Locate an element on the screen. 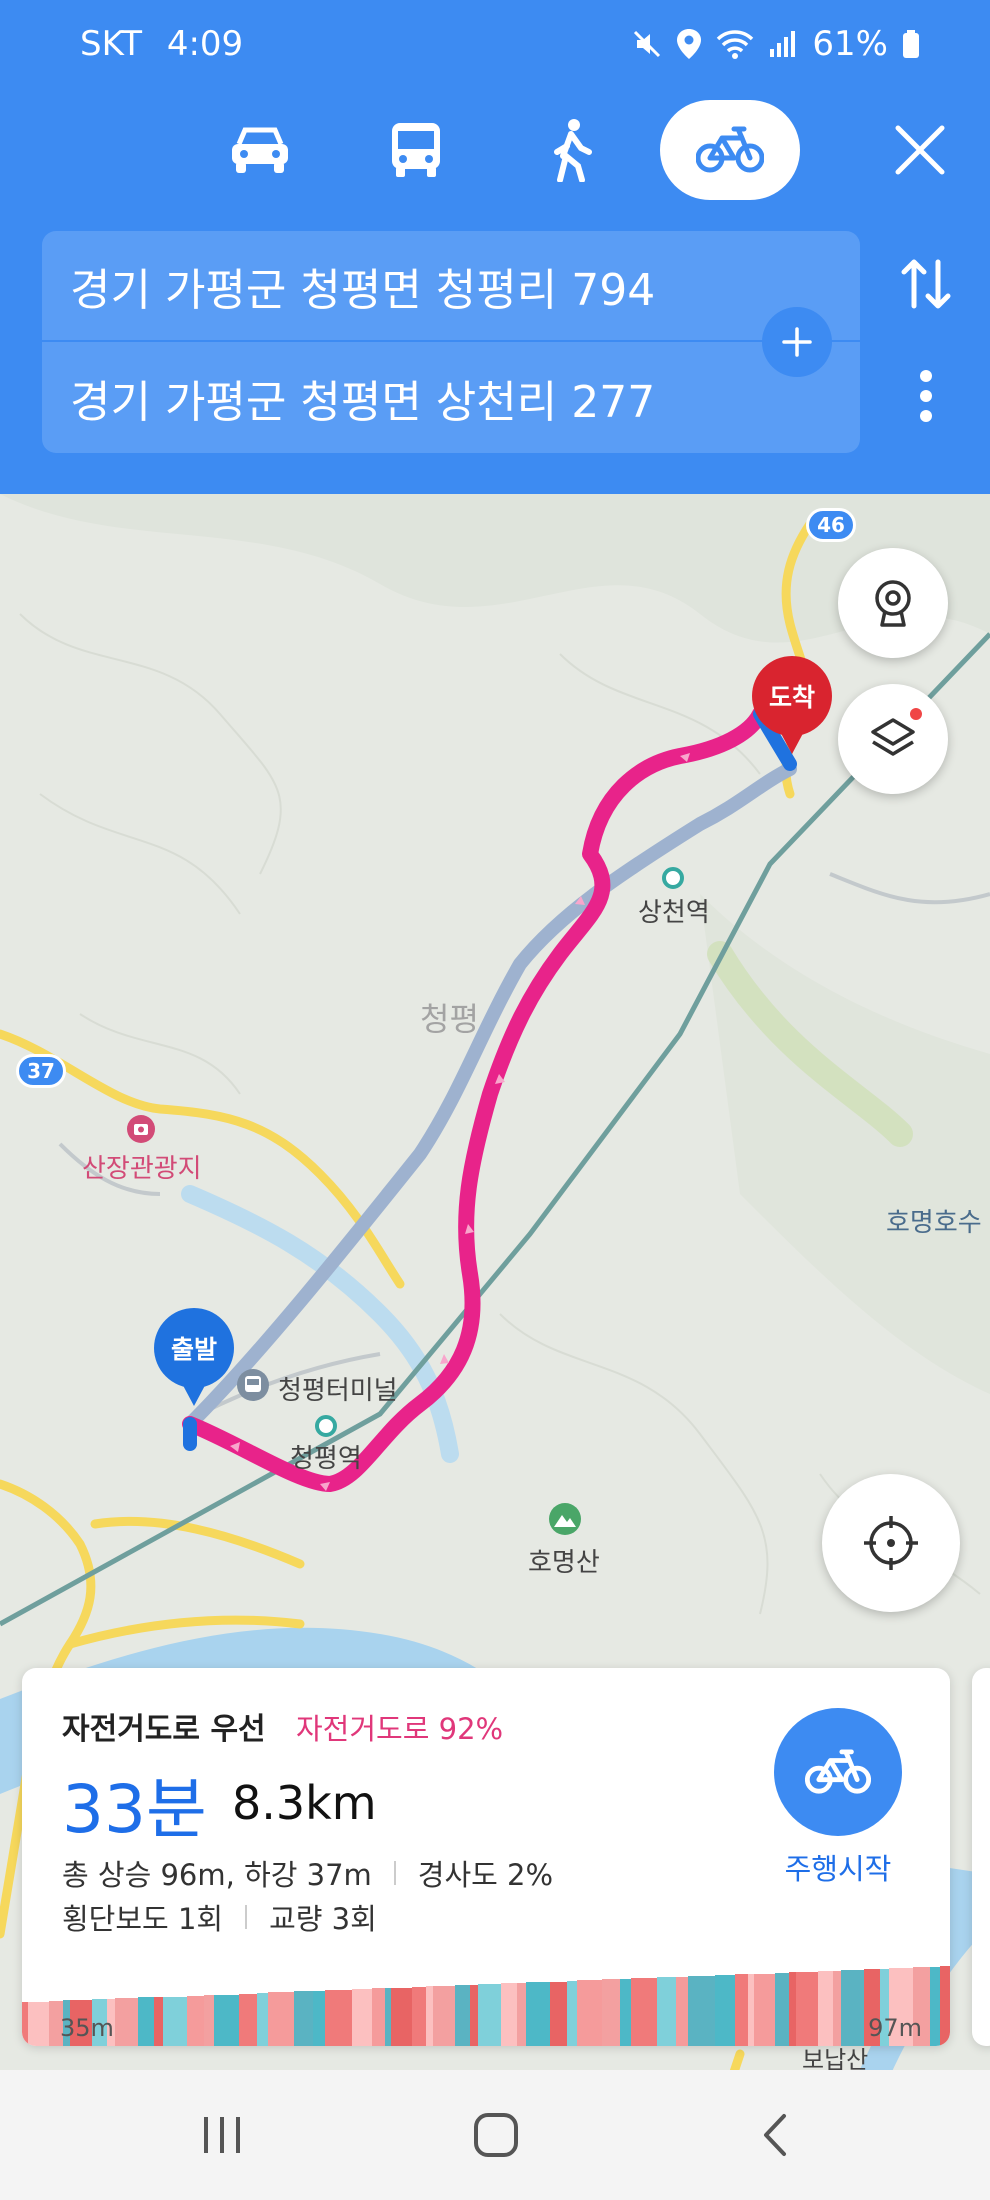 The height and width of the screenshot is (2200, 990). recent-apps-button is located at coordinates (222, 2135).